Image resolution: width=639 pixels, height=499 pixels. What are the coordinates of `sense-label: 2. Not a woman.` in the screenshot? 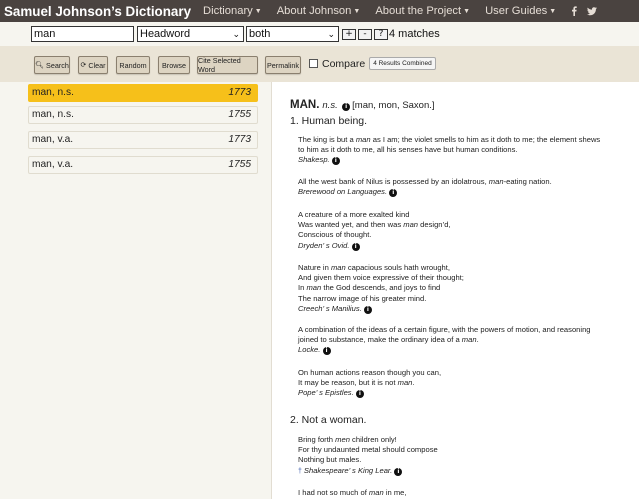 It's located at (328, 420).